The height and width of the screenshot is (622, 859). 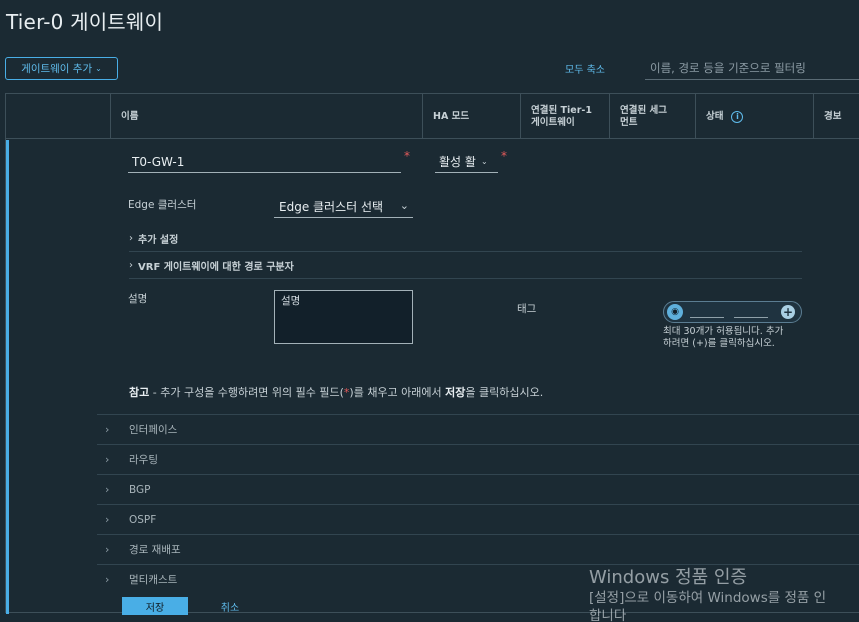 I want to click on grid-header: 이름 HA 모드 연결된 Tier-1 게이트웨이 연결된 세그 먼트 상태 i, so click(x=432, y=116).